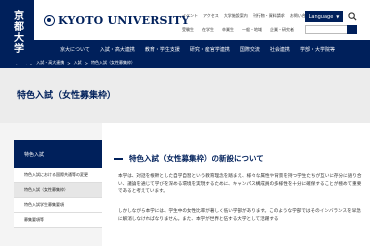  Describe the element at coordinates (352, 29) in the screenshot. I see `search-submit-button` at that location.